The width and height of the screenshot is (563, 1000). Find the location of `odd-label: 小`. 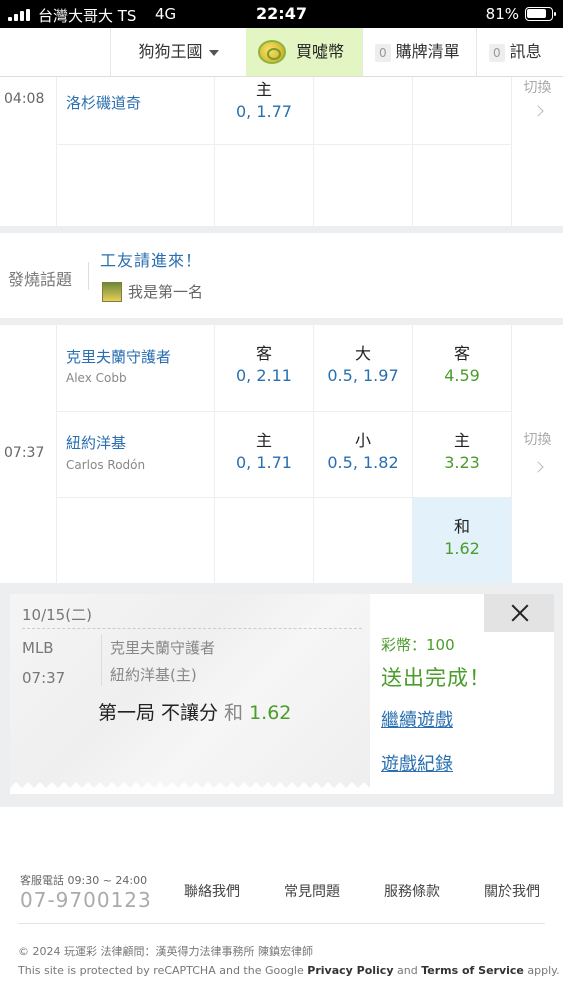

odd-label: 小 is located at coordinates (362, 440).